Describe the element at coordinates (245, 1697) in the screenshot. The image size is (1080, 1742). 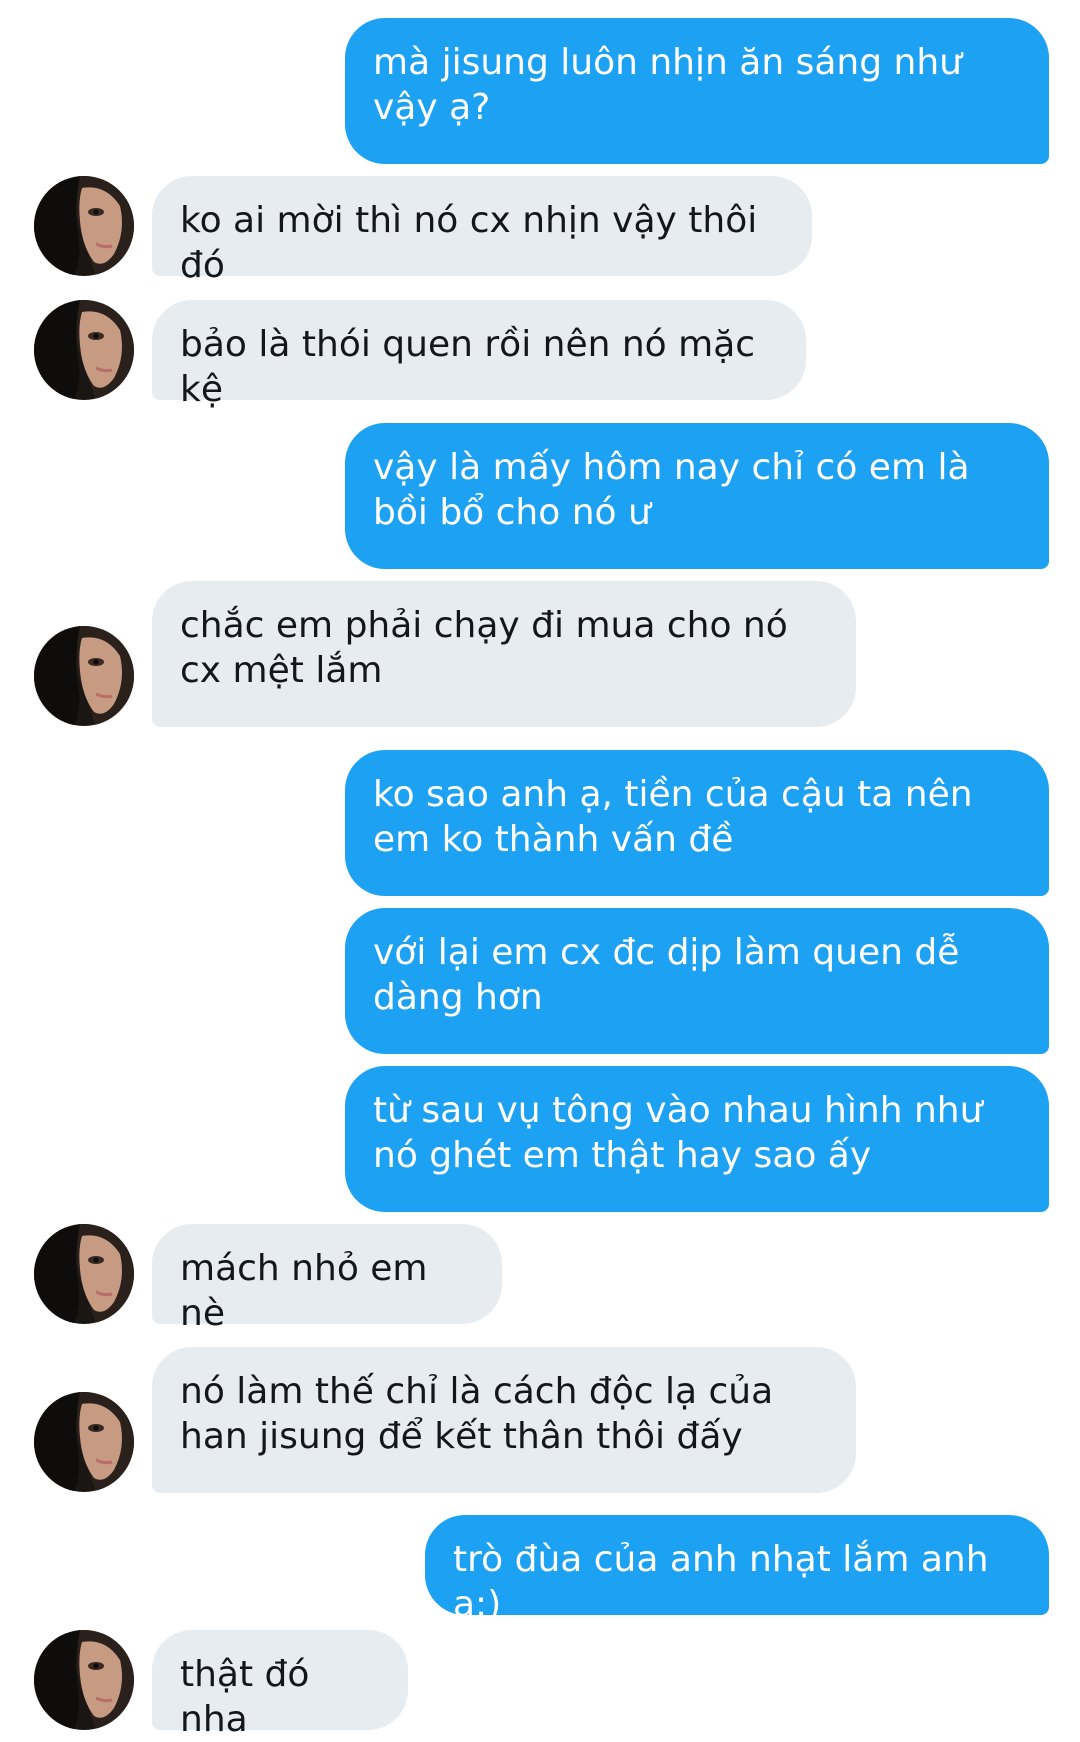
I see `message-text: thật đó nha` at that location.